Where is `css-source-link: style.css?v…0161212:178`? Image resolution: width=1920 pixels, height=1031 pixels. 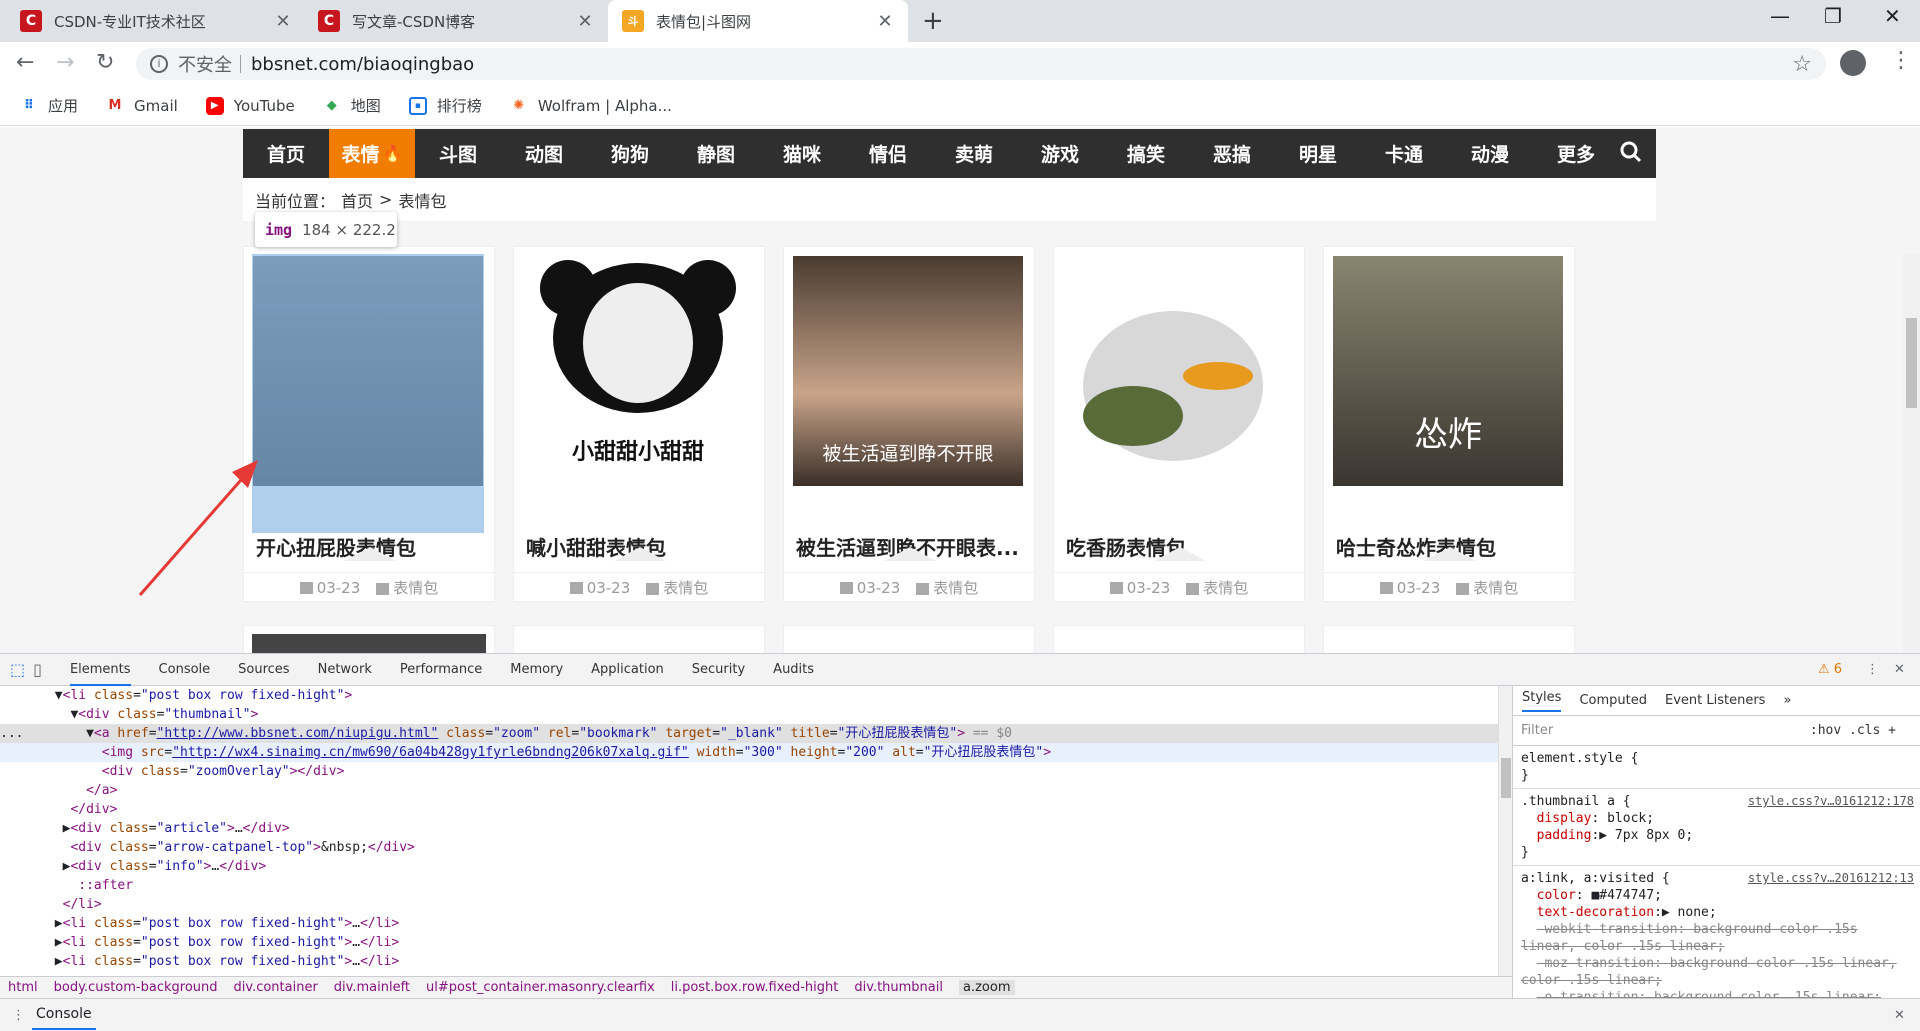
css-source-link: style.css?v…0161212:178 is located at coordinates (1831, 801).